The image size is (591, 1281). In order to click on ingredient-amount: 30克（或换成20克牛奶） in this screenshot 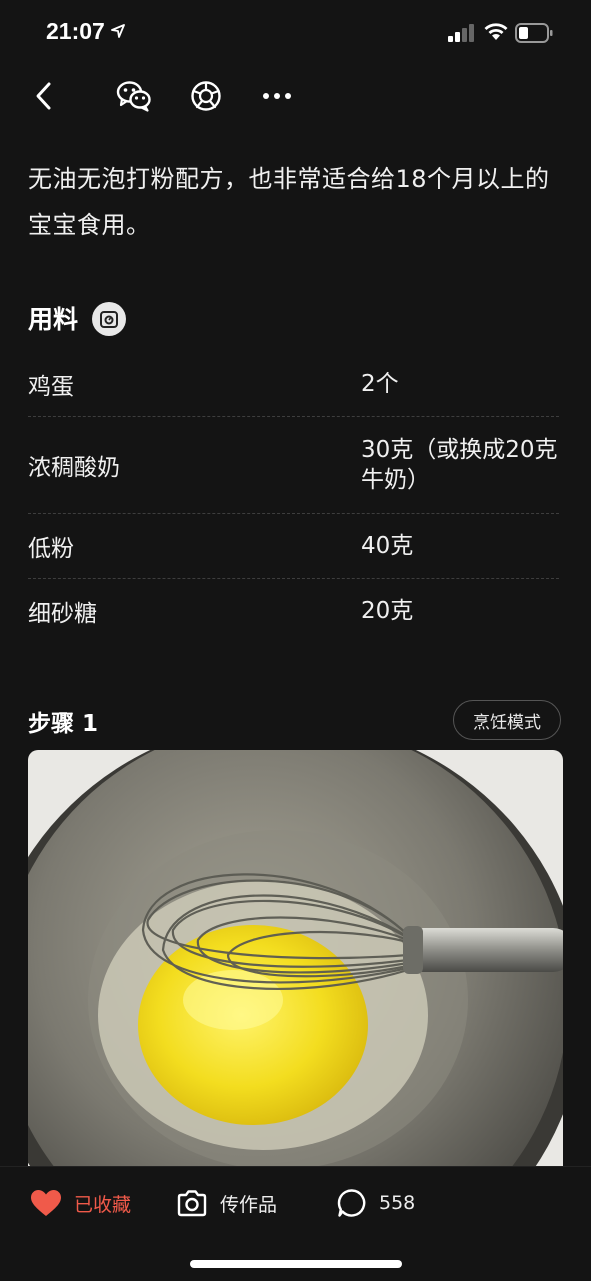, I will do `click(459, 465)`.